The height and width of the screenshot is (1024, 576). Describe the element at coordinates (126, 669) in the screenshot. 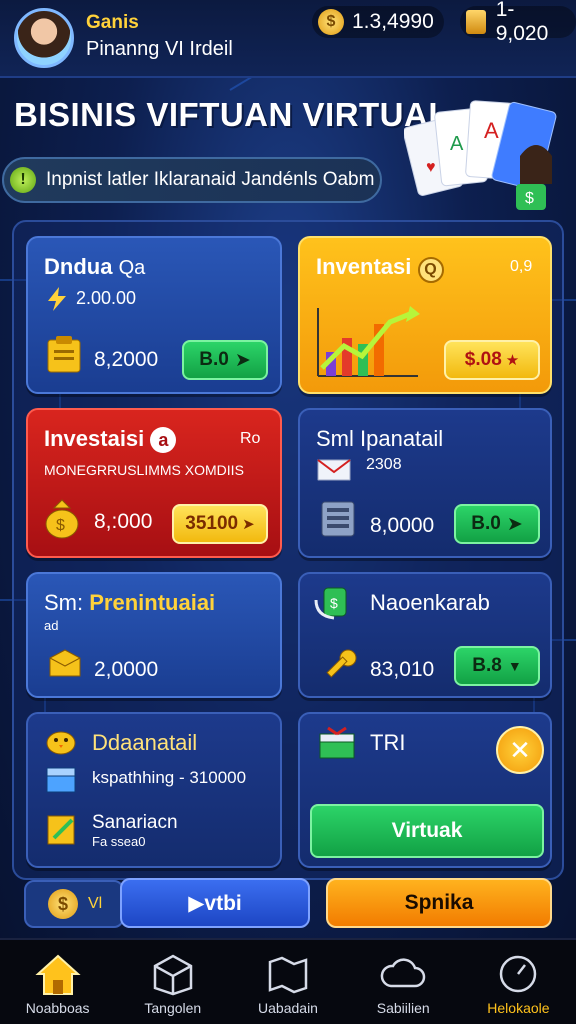

I see `card-amount: 2,0000` at that location.